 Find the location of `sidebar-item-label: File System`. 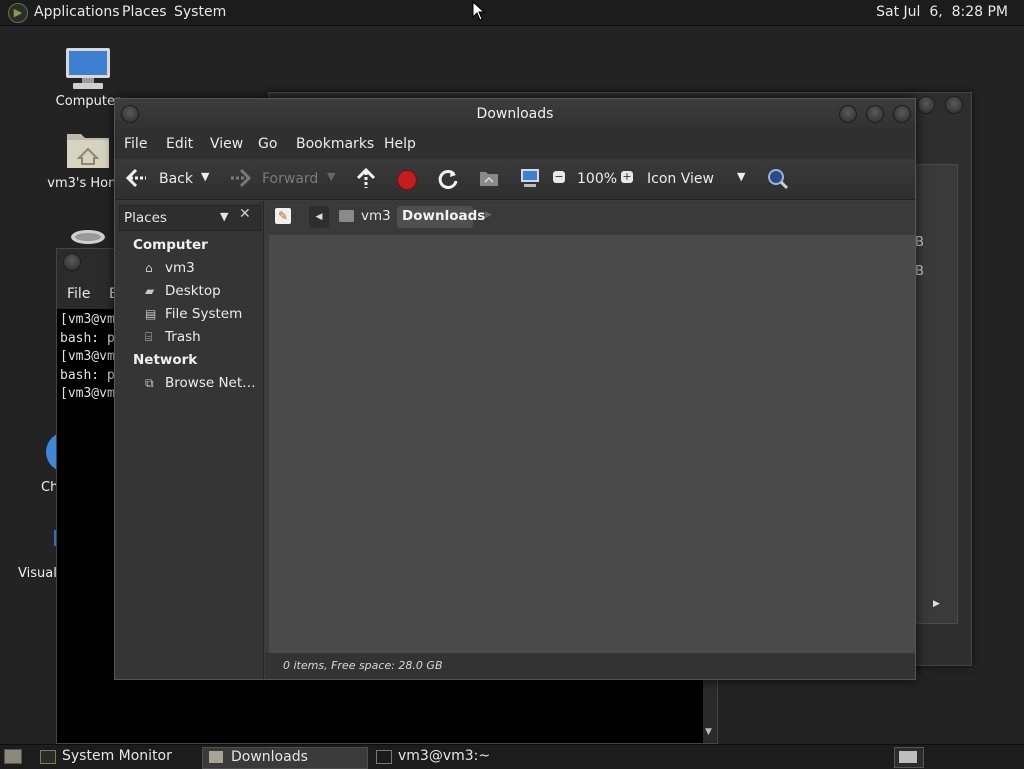

sidebar-item-label: File System is located at coordinates (204, 314).